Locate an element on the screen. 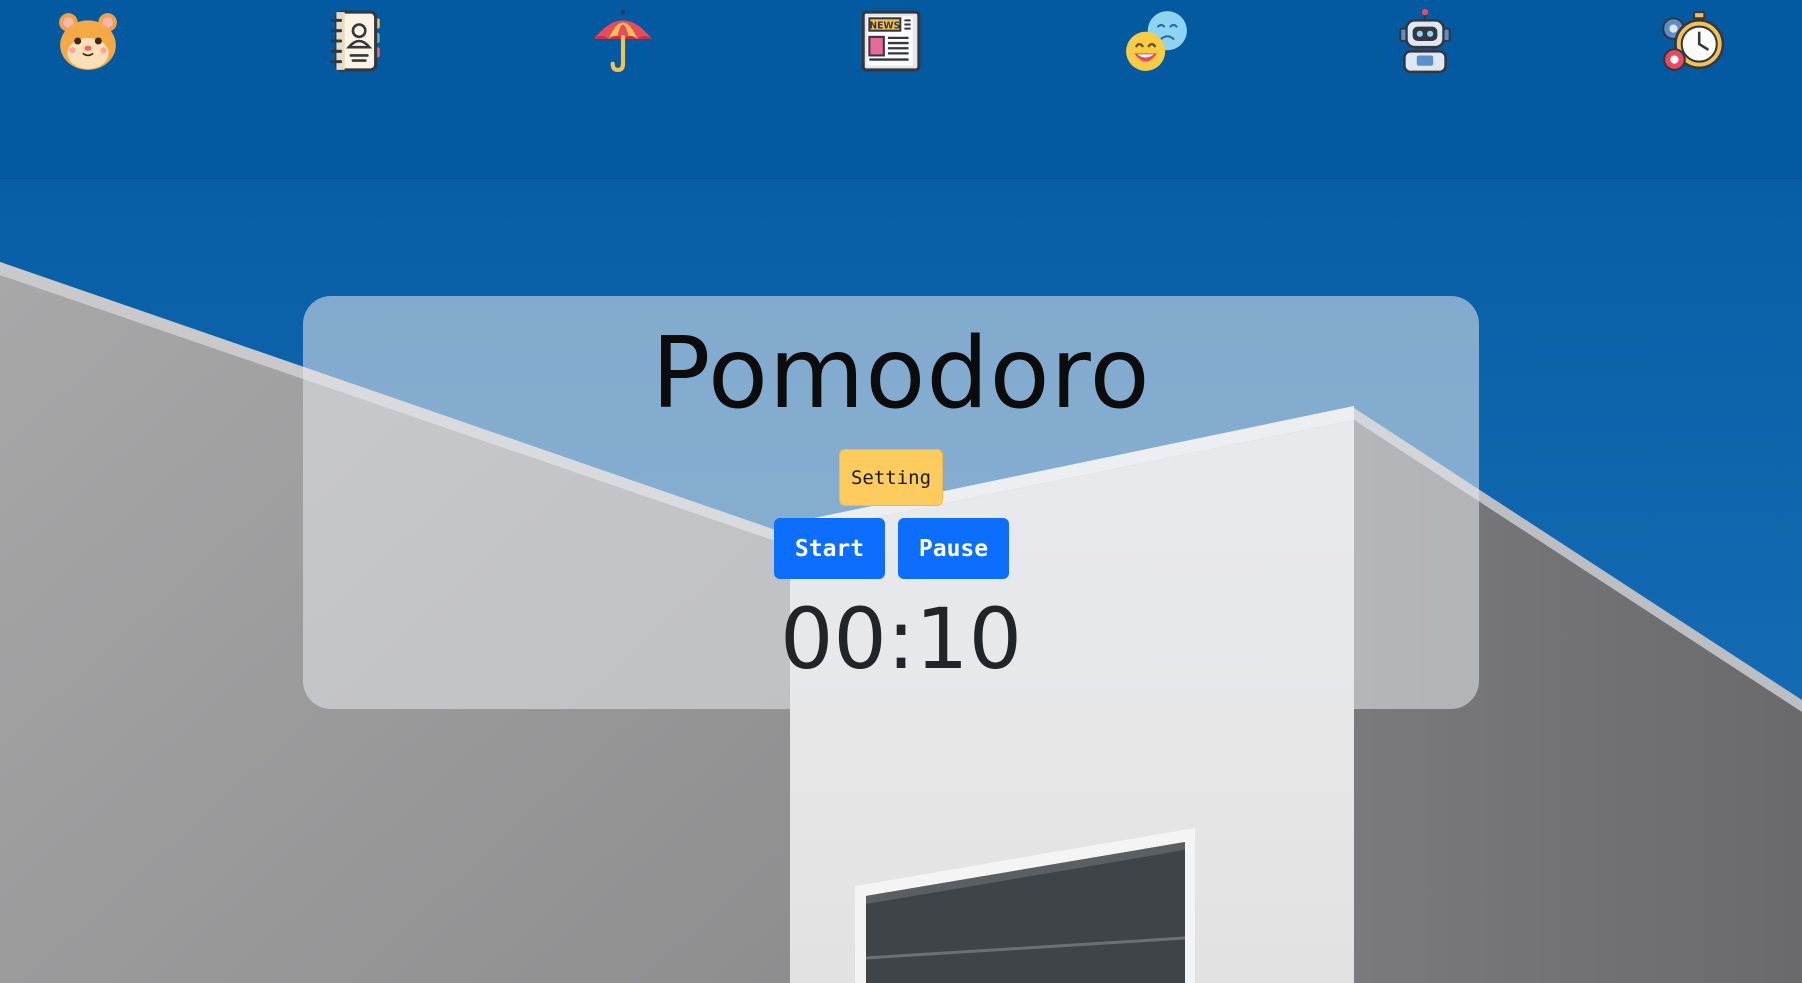 The image size is (1802, 983). hamster-icon is located at coordinates (88, 41).